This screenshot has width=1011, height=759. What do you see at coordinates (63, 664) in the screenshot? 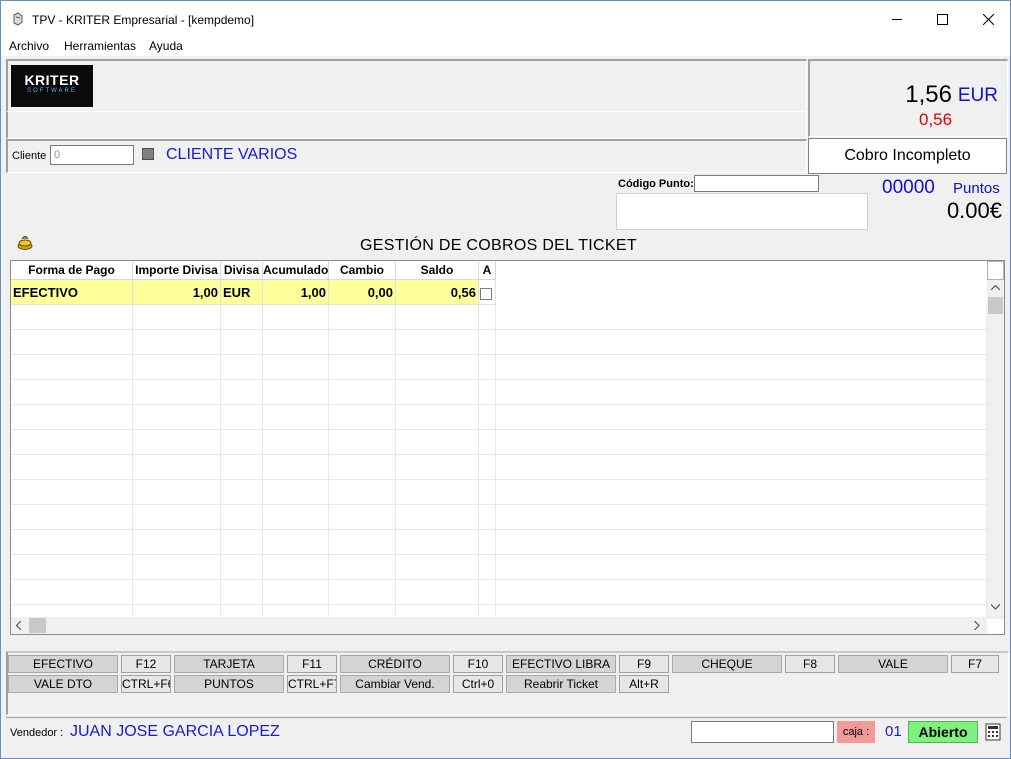
I see `btn-efectivo: EFECTIVO` at bounding box center [63, 664].